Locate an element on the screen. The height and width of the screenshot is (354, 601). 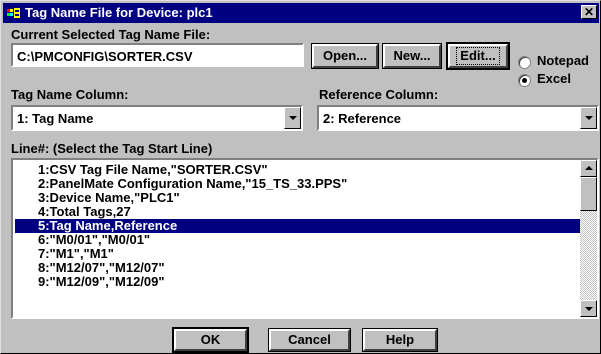
radio-selected-dot is located at coordinates (524, 80).